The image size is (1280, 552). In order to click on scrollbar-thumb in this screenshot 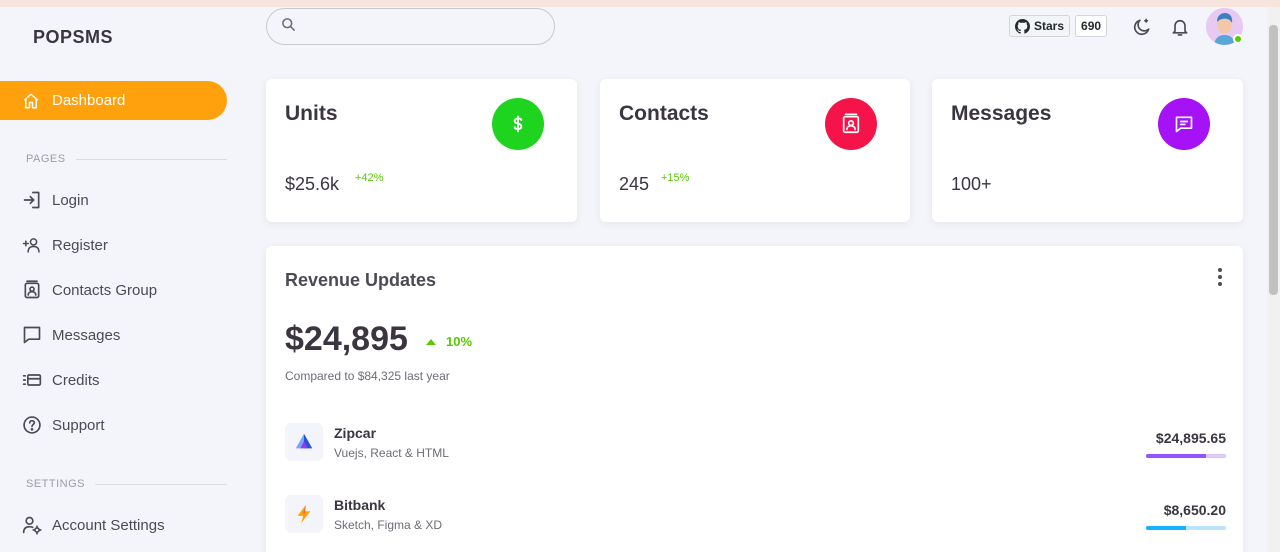, I will do `click(1273, 160)`.